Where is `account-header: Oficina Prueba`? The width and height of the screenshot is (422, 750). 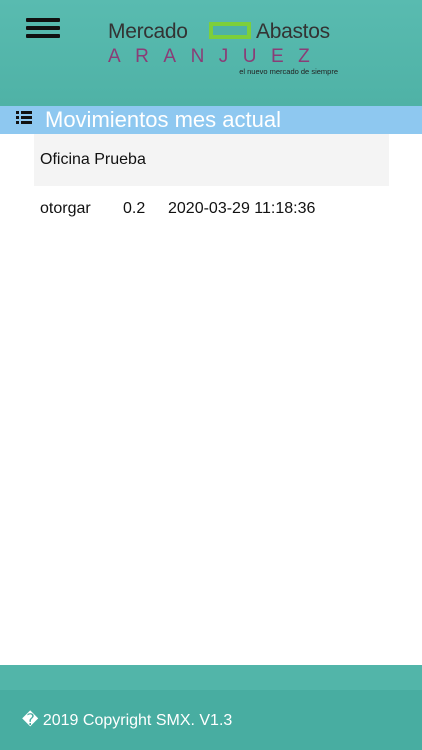 account-header: Oficina Prueba is located at coordinates (211, 160).